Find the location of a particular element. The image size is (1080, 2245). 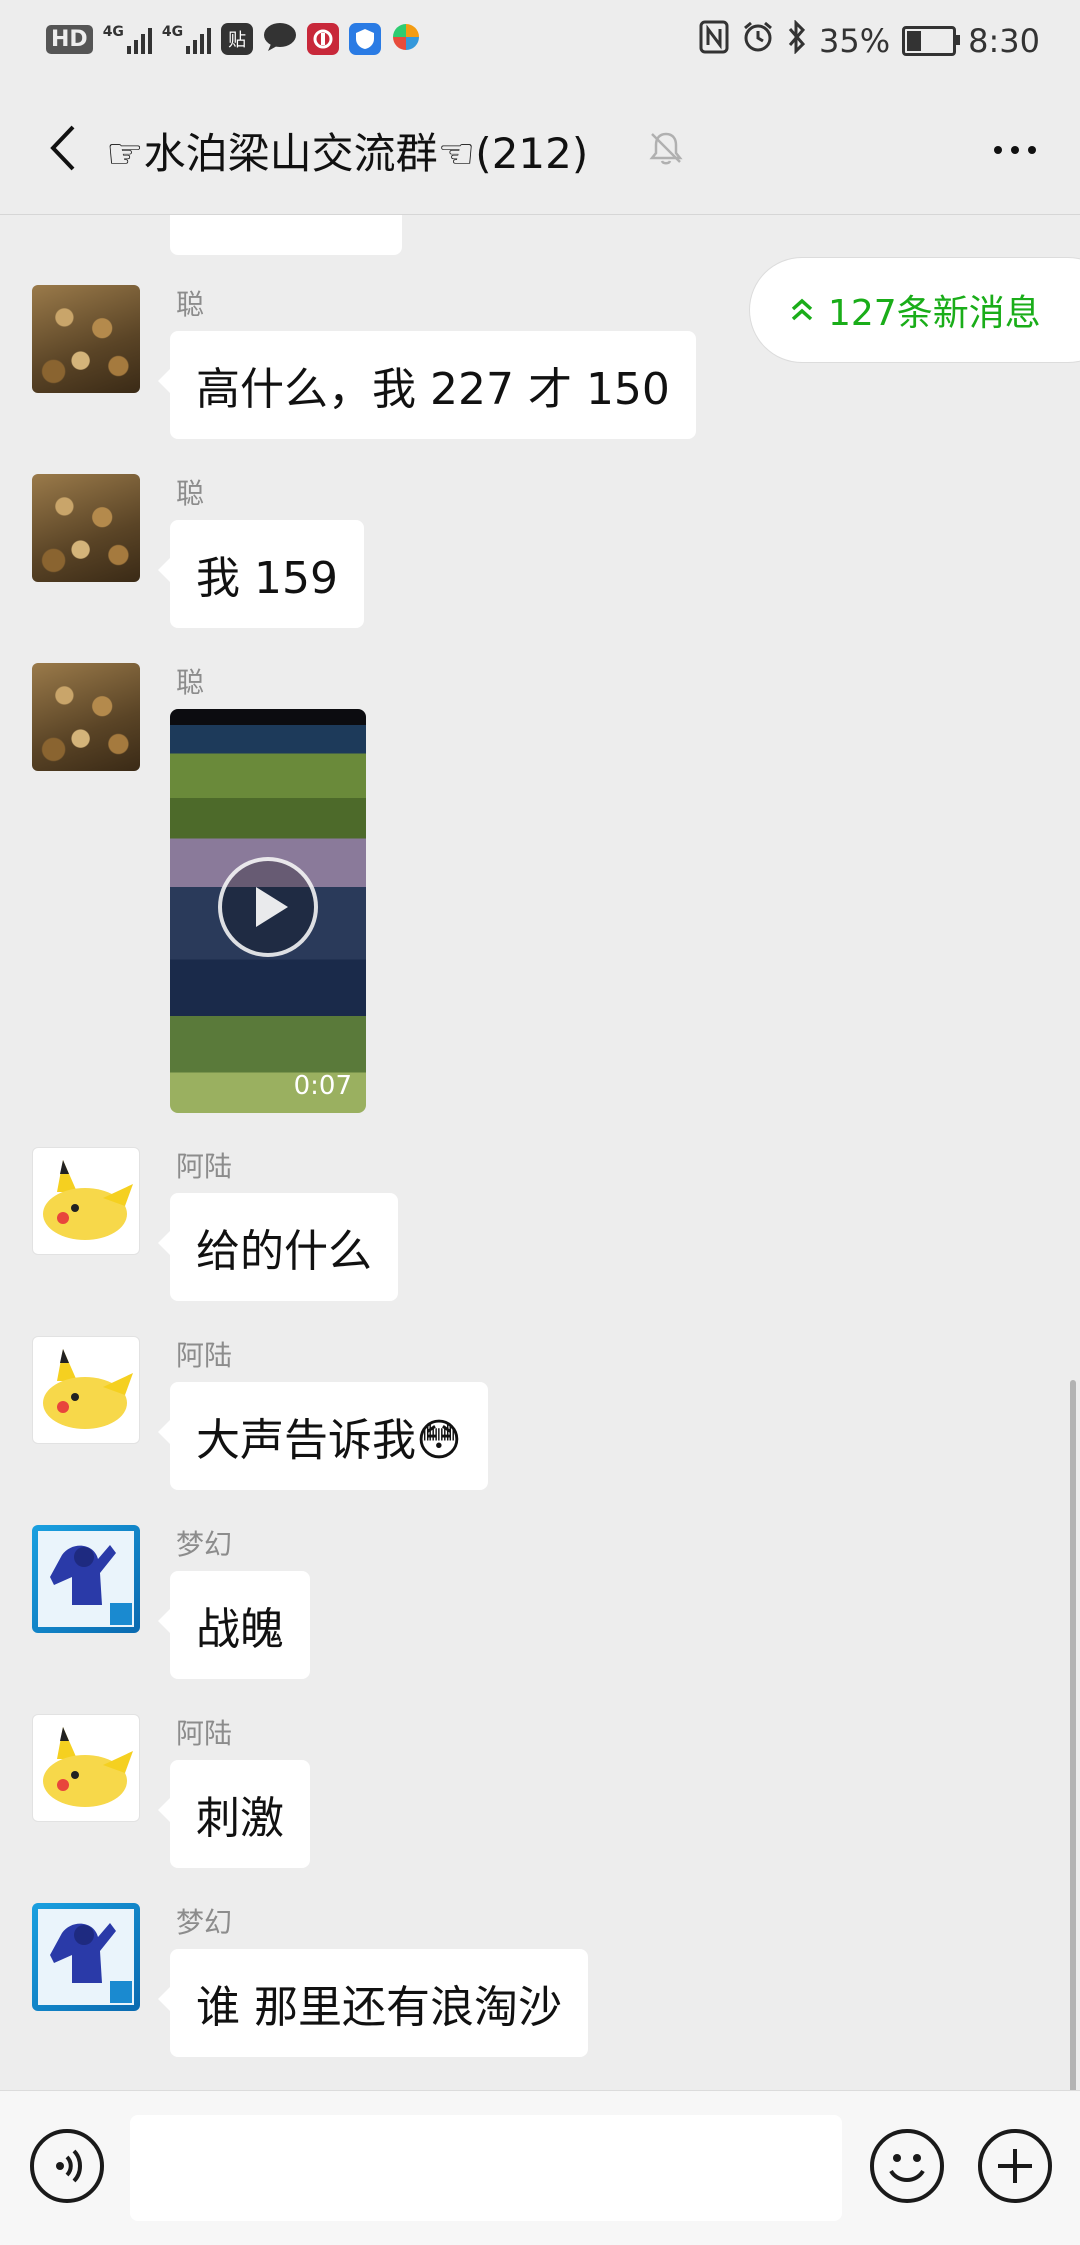

mute-bell-icon is located at coordinates (666, 150).